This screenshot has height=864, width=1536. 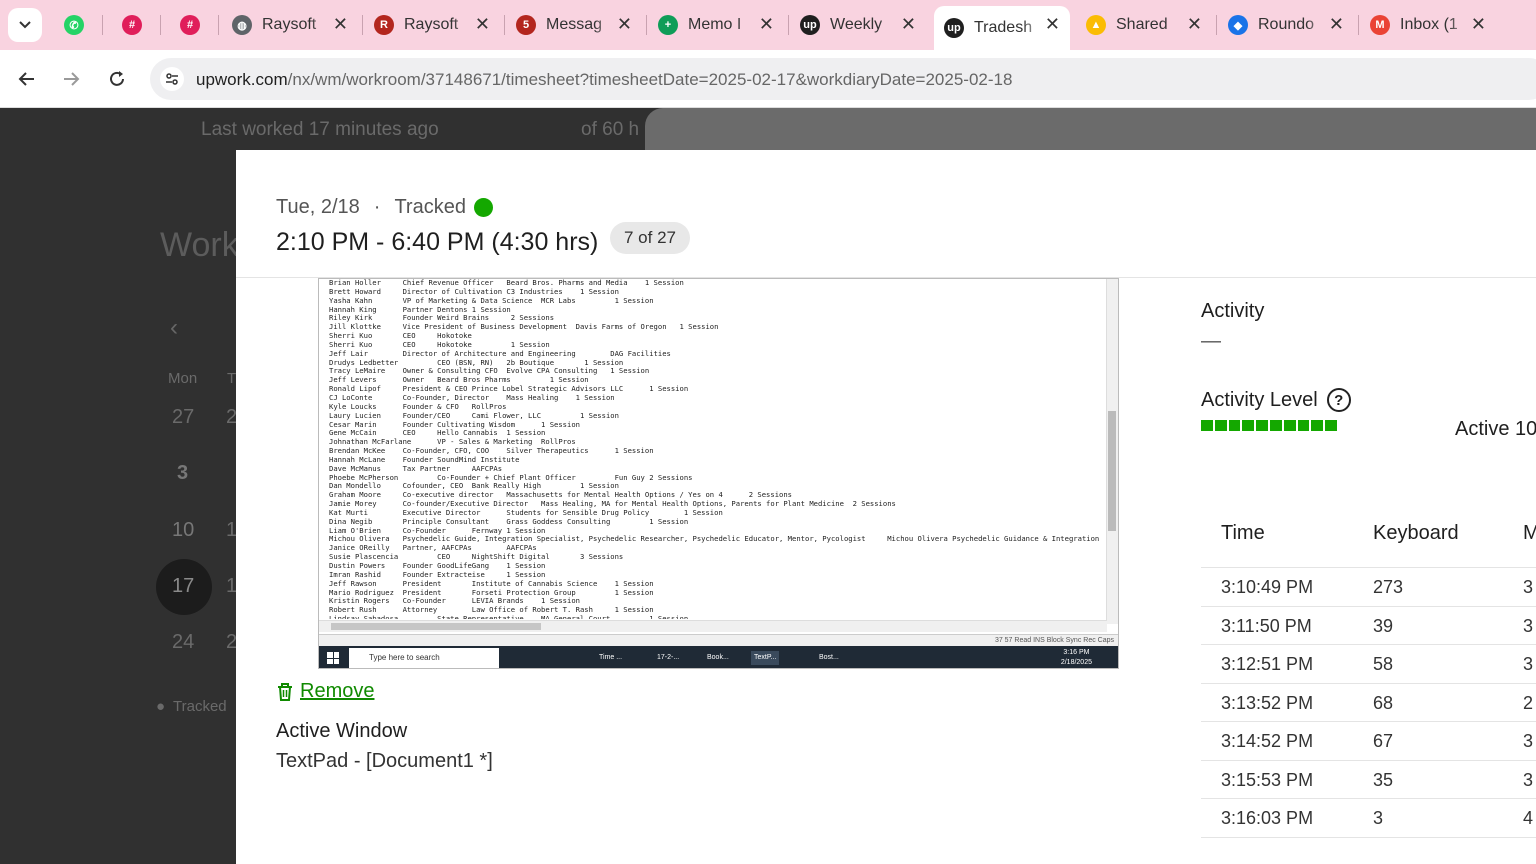 What do you see at coordinates (574, 25) in the screenshot?
I see `browser-tab: 5 Messag ✕` at bounding box center [574, 25].